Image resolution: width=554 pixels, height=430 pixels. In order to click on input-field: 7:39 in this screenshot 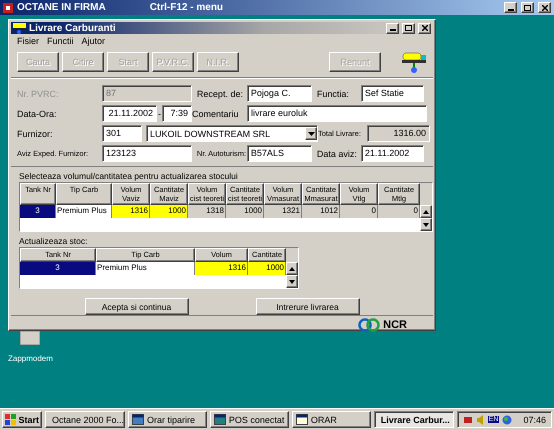, I will do `click(177, 113)`.